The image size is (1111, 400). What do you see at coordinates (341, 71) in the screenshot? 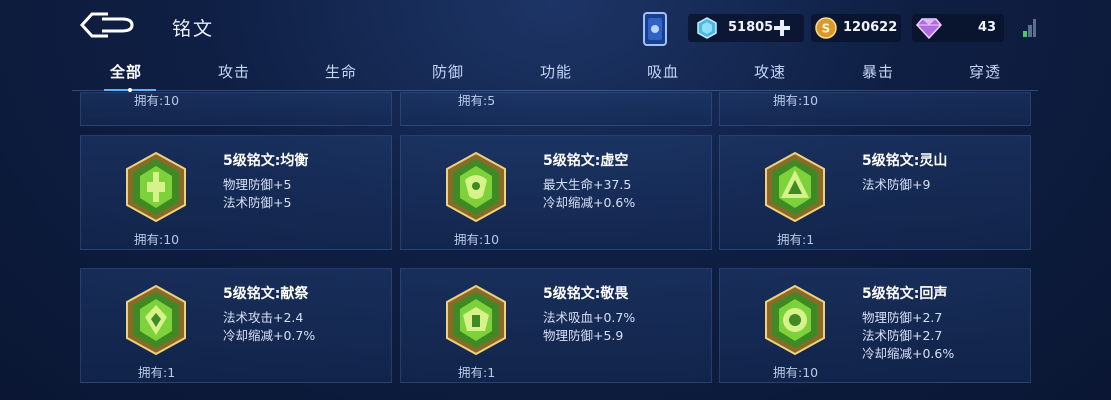
I see `tab-health: 生命` at bounding box center [341, 71].